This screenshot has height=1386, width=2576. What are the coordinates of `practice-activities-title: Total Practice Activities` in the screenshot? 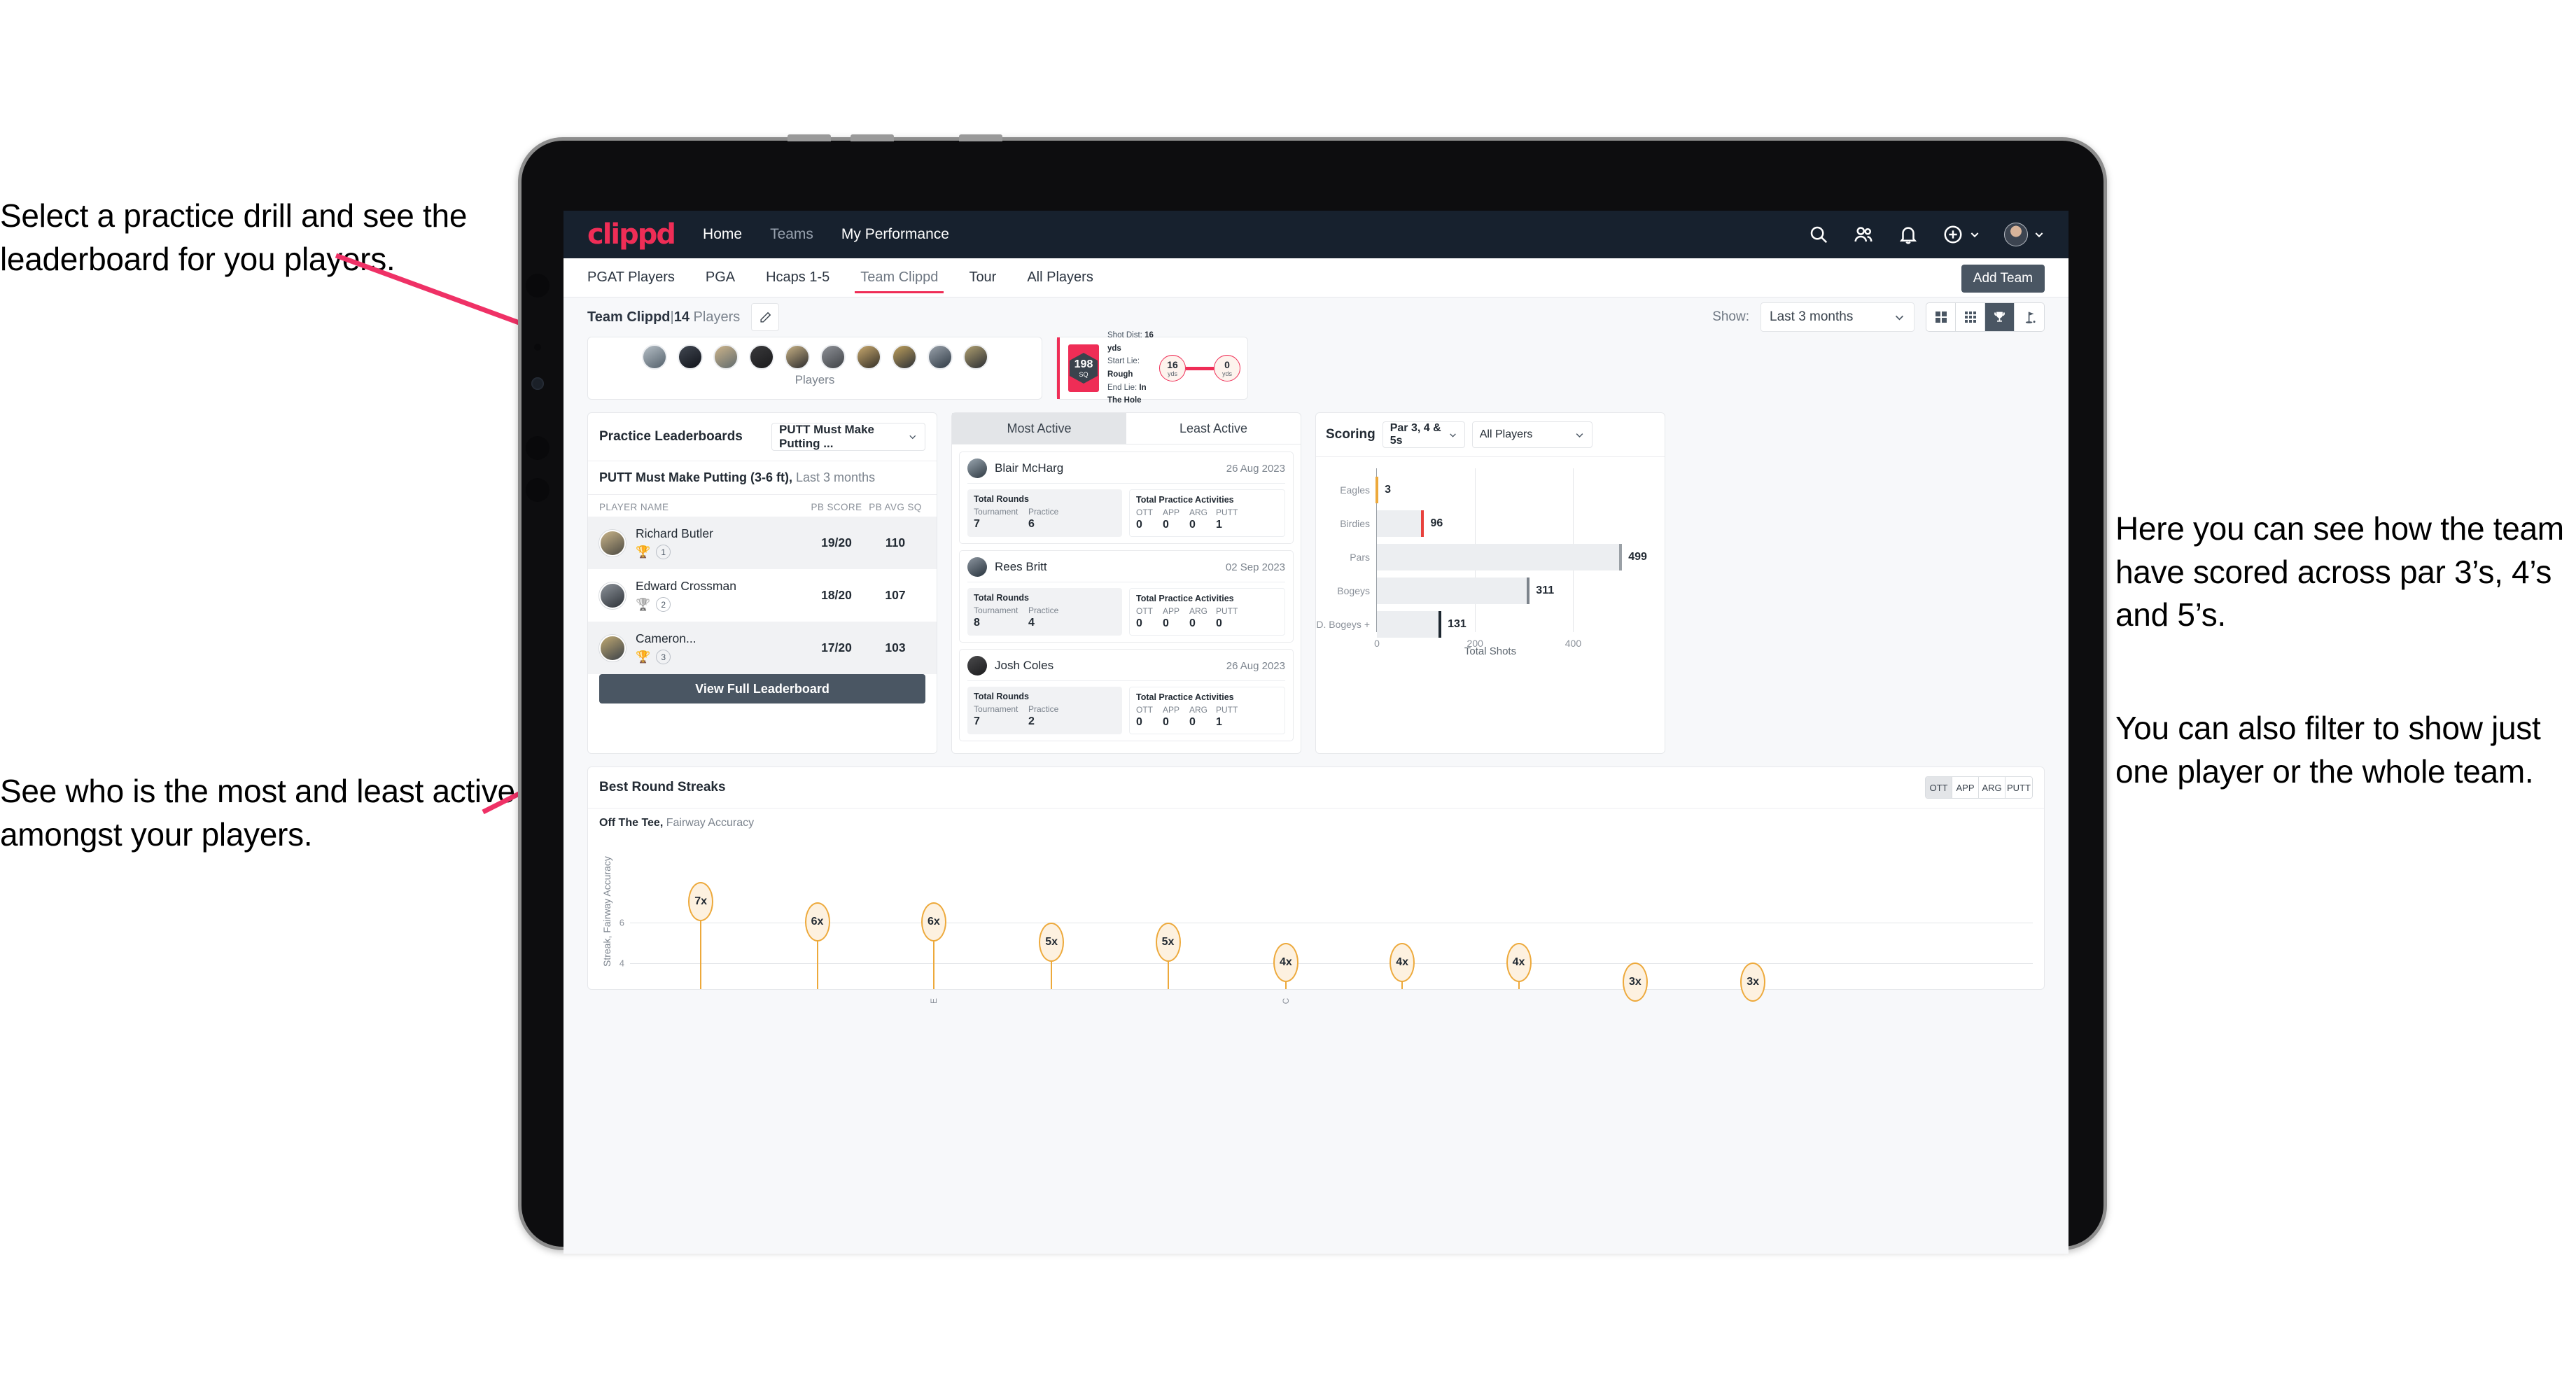 It's located at (1185, 500).